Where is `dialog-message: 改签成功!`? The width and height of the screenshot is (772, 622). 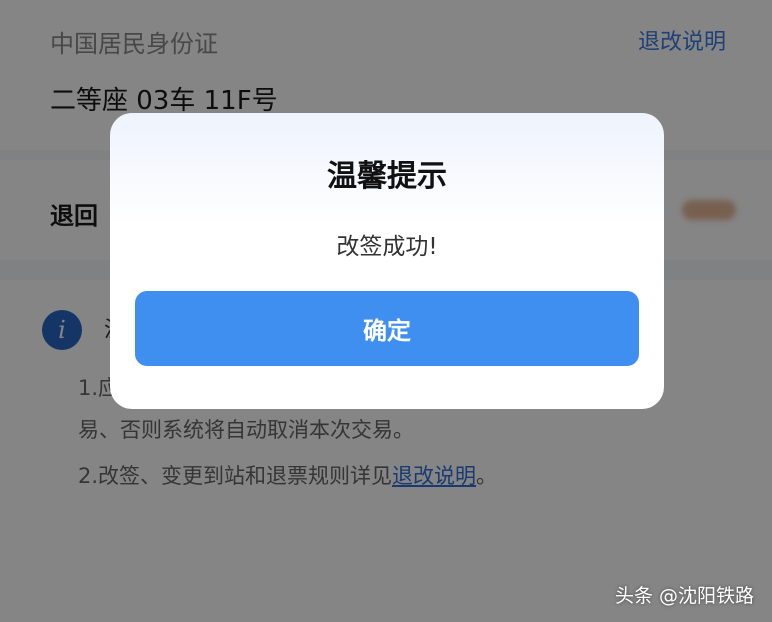
dialog-message: 改签成功! is located at coordinates (387, 247).